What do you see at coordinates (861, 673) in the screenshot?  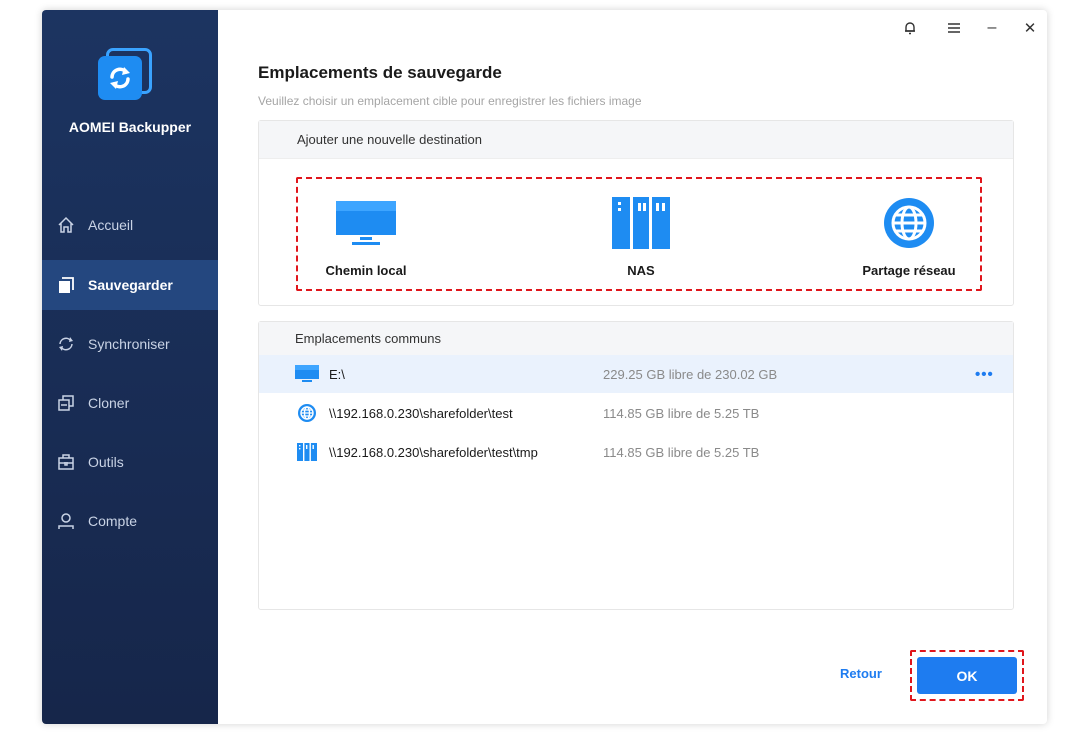 I see `back-button: Retour` at bounding box center [861, 673].